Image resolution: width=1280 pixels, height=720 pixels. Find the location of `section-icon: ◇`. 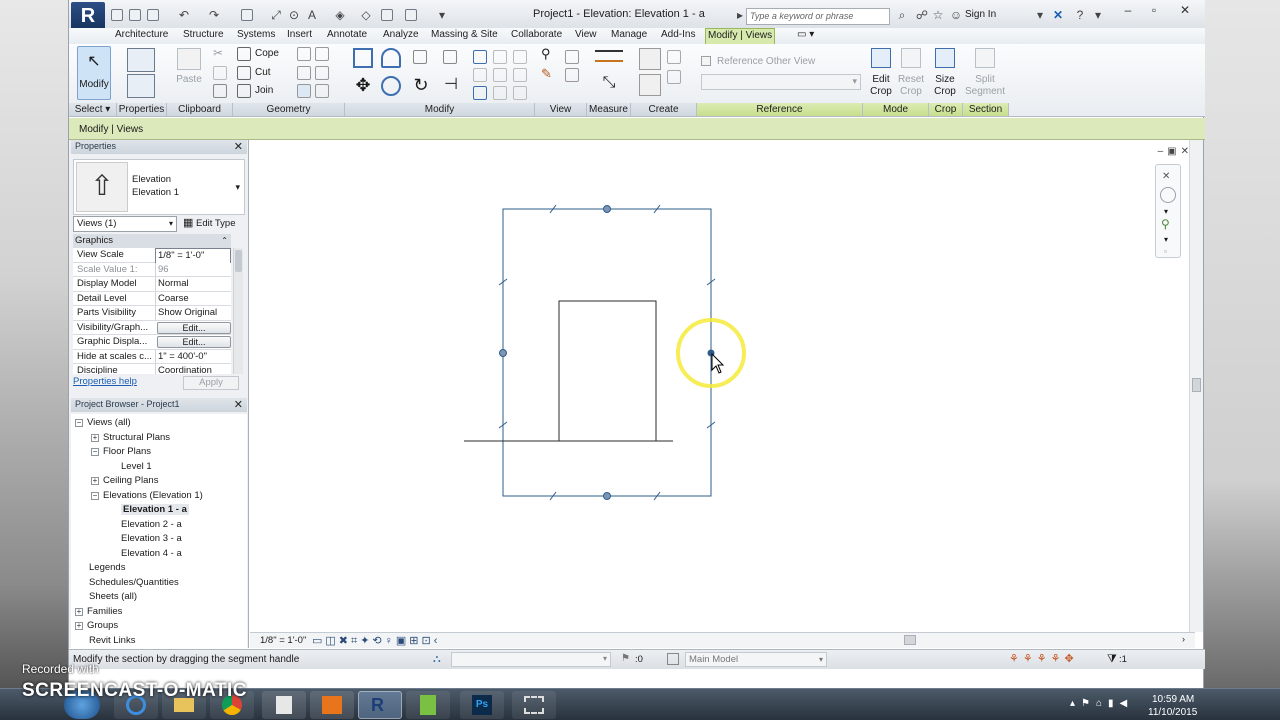

section-icon: ◇ is located at coordinates (366, 15).